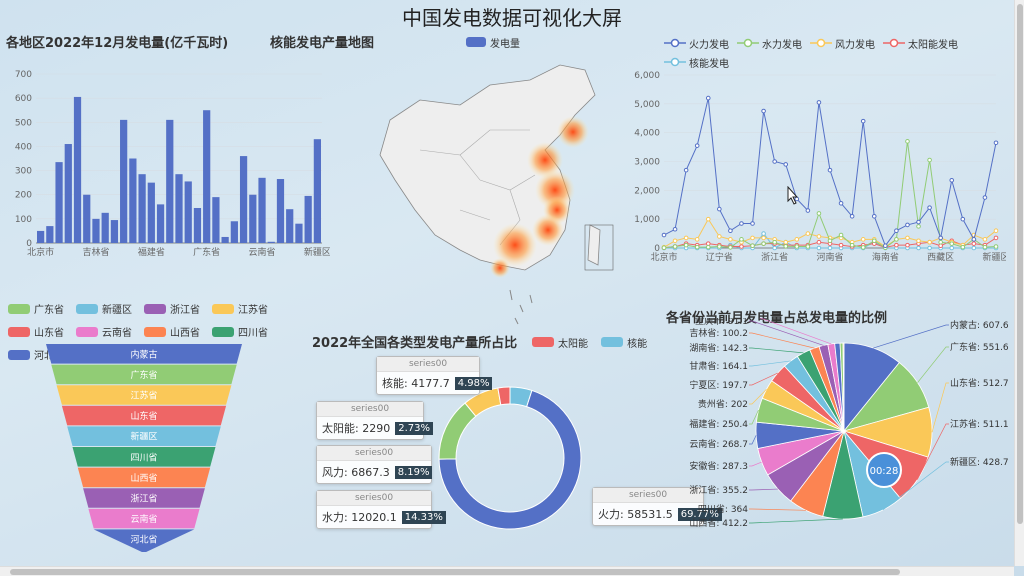 The height and width of the screenshot is (576, 1024). What do you see at coordinates (593, 341) in the screenshot?
I see `donut-legend: 太阳能 核能` at bounding box center [593, 341].